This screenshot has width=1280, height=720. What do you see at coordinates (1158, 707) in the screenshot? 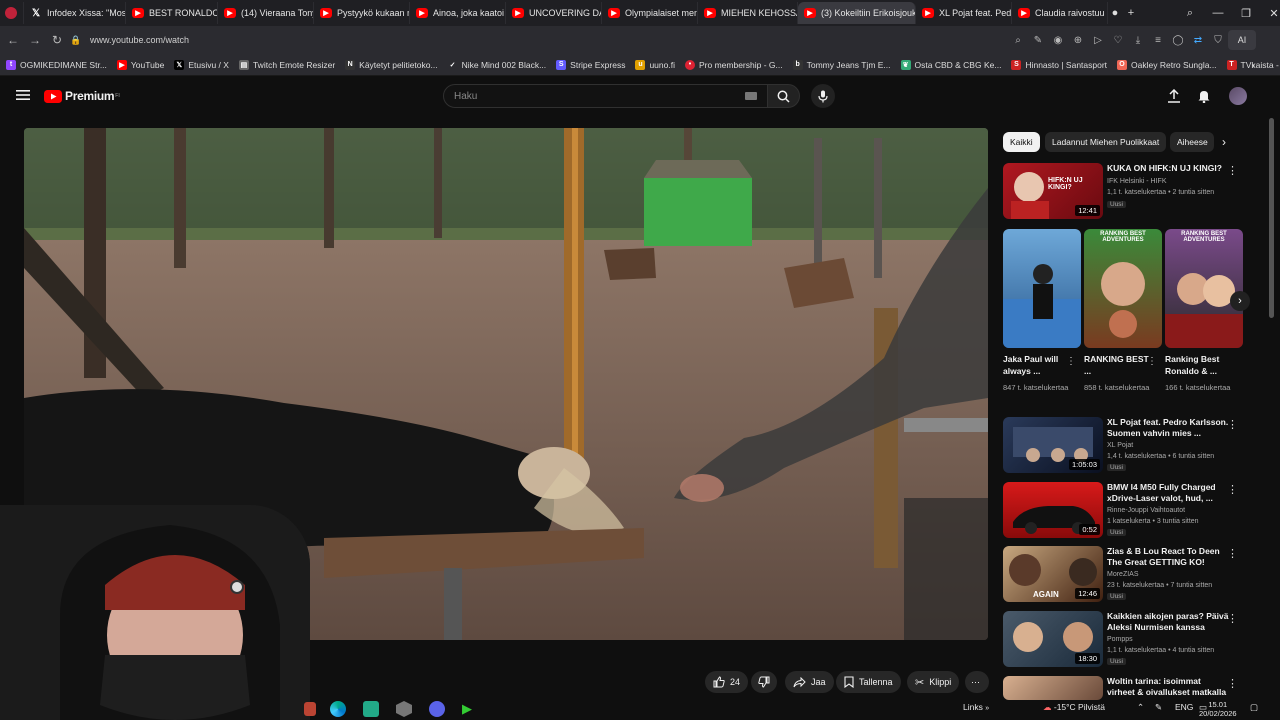
I see `pen-icon: ✎` at bounding box center [1158, 707].